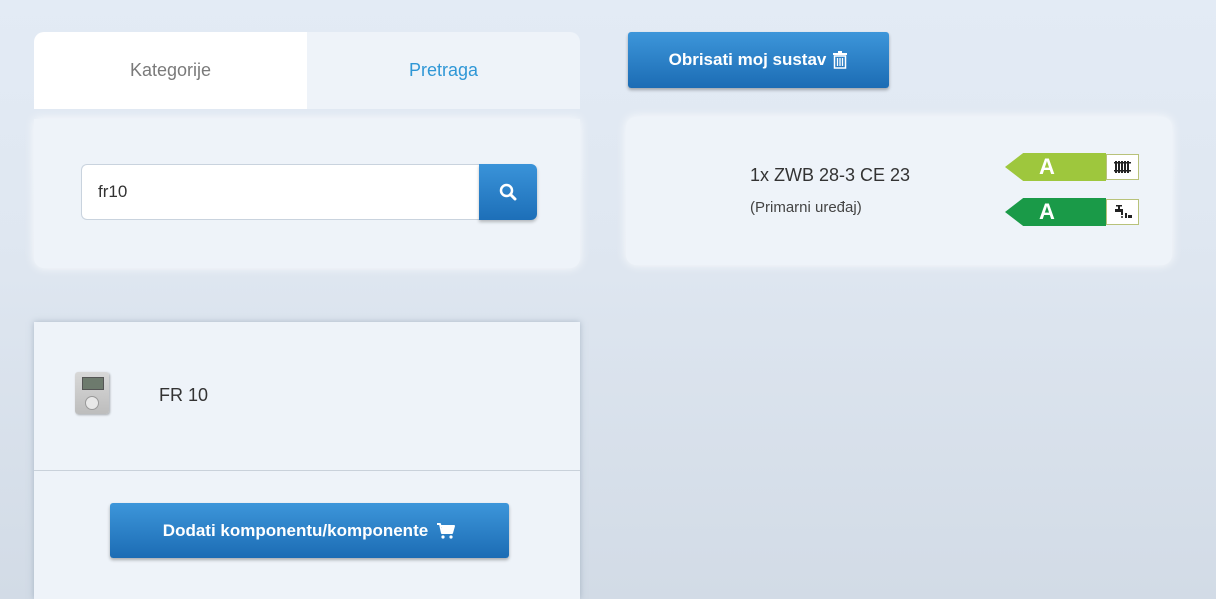 Image resolution: width=1216 pixels, height=599 pixels. Describe the element at coordinates (92, 393) in the screenshot. I see `thermostat-thumbnail` at that location.